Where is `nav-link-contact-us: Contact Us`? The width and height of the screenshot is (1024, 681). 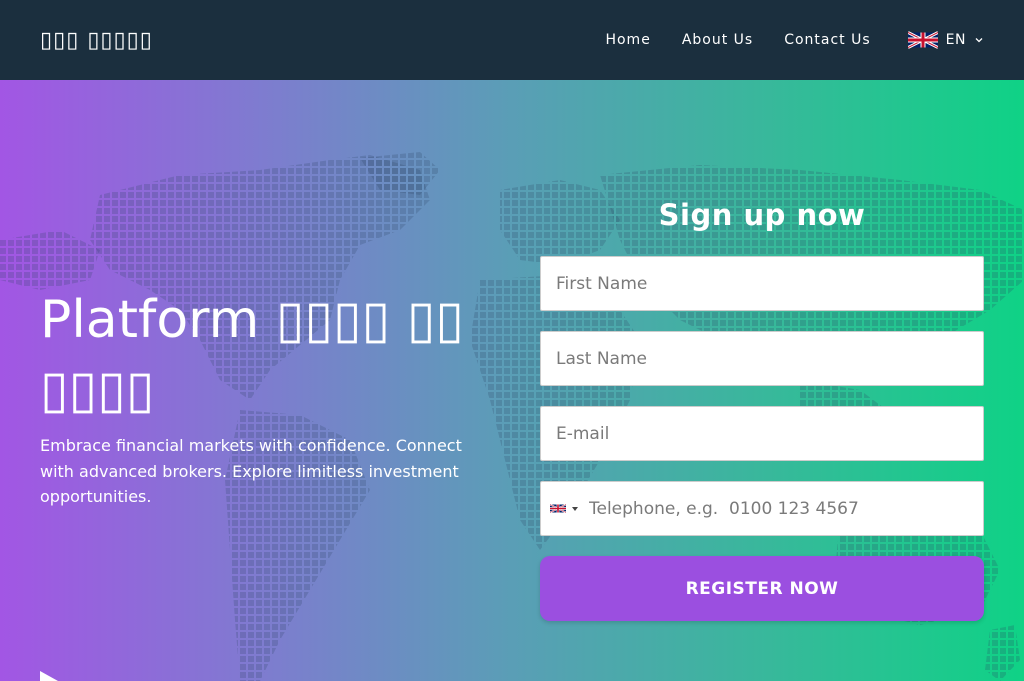 nav-link-contact-us: Contact Us is located at coordinates (827, 40).